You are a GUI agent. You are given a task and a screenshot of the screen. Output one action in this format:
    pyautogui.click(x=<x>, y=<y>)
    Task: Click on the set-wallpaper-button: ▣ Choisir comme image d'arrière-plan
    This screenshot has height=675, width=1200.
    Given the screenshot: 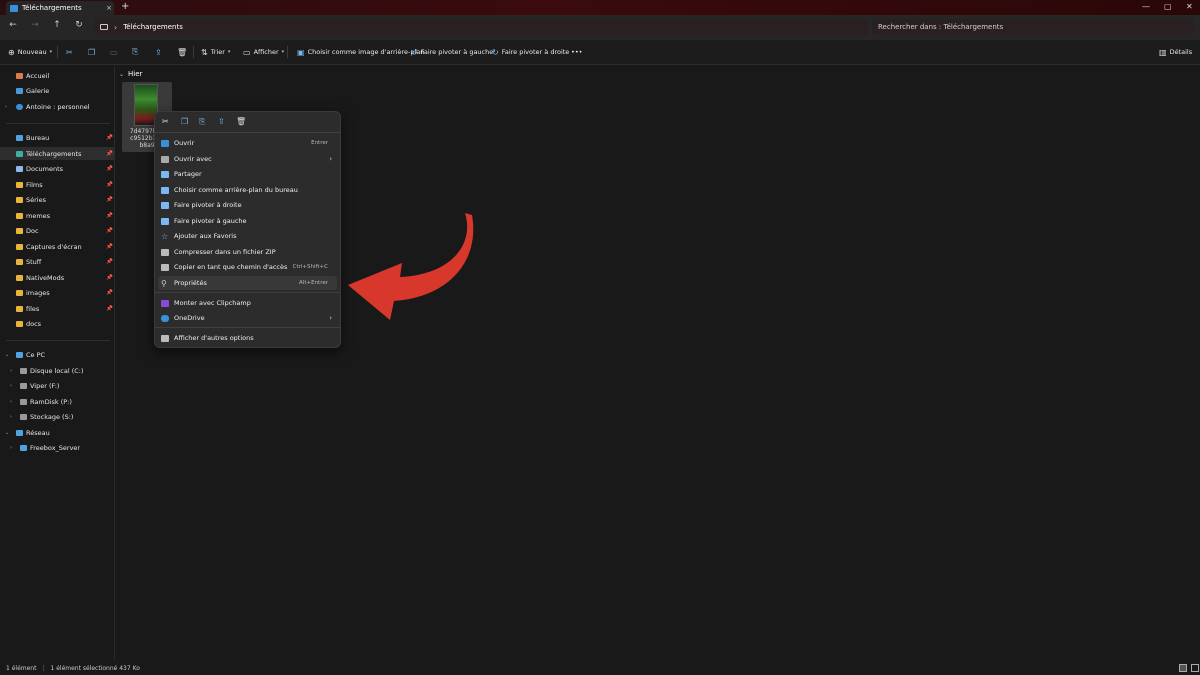 What is the action you would take?
    pyautogui.click(x=360, y=52)
    